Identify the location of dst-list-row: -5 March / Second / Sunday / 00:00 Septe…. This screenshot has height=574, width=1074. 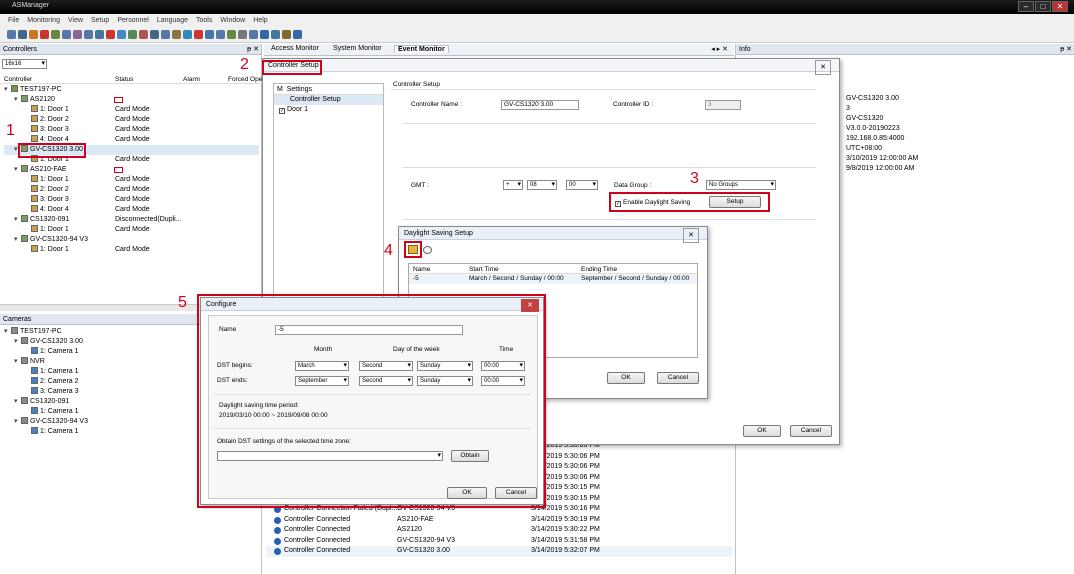
(553, 279).